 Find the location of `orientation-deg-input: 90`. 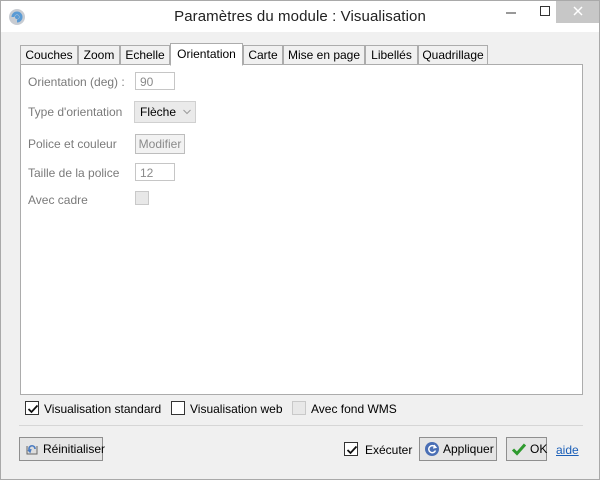

orientation-deg-input: 90 is located at coordinates (155, 81).